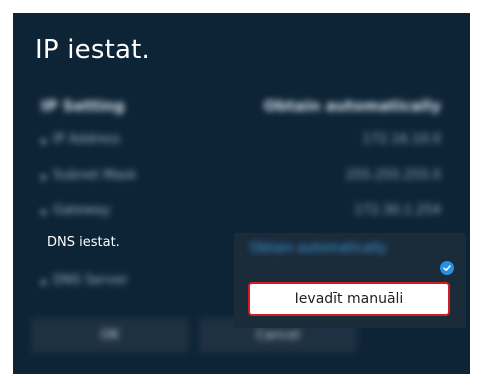 The image size is (482, 387). Describe the element at coordinates (136, 283) in the screenshot. I see `dns-server-row: DNS Server` at that location.